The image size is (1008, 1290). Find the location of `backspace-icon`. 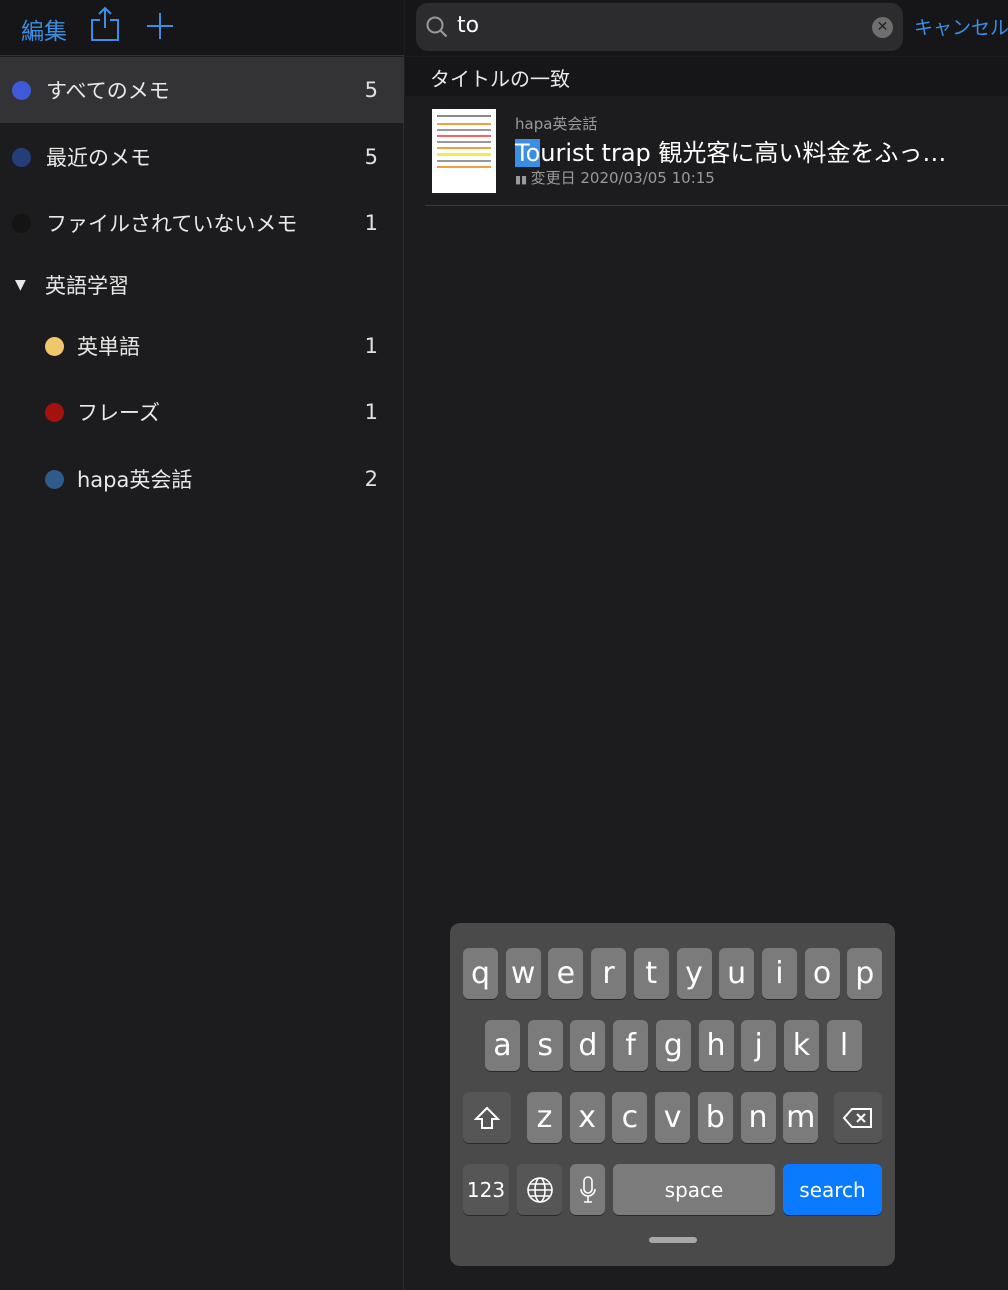

backspace-icon is located at coordinates (857, 1117).